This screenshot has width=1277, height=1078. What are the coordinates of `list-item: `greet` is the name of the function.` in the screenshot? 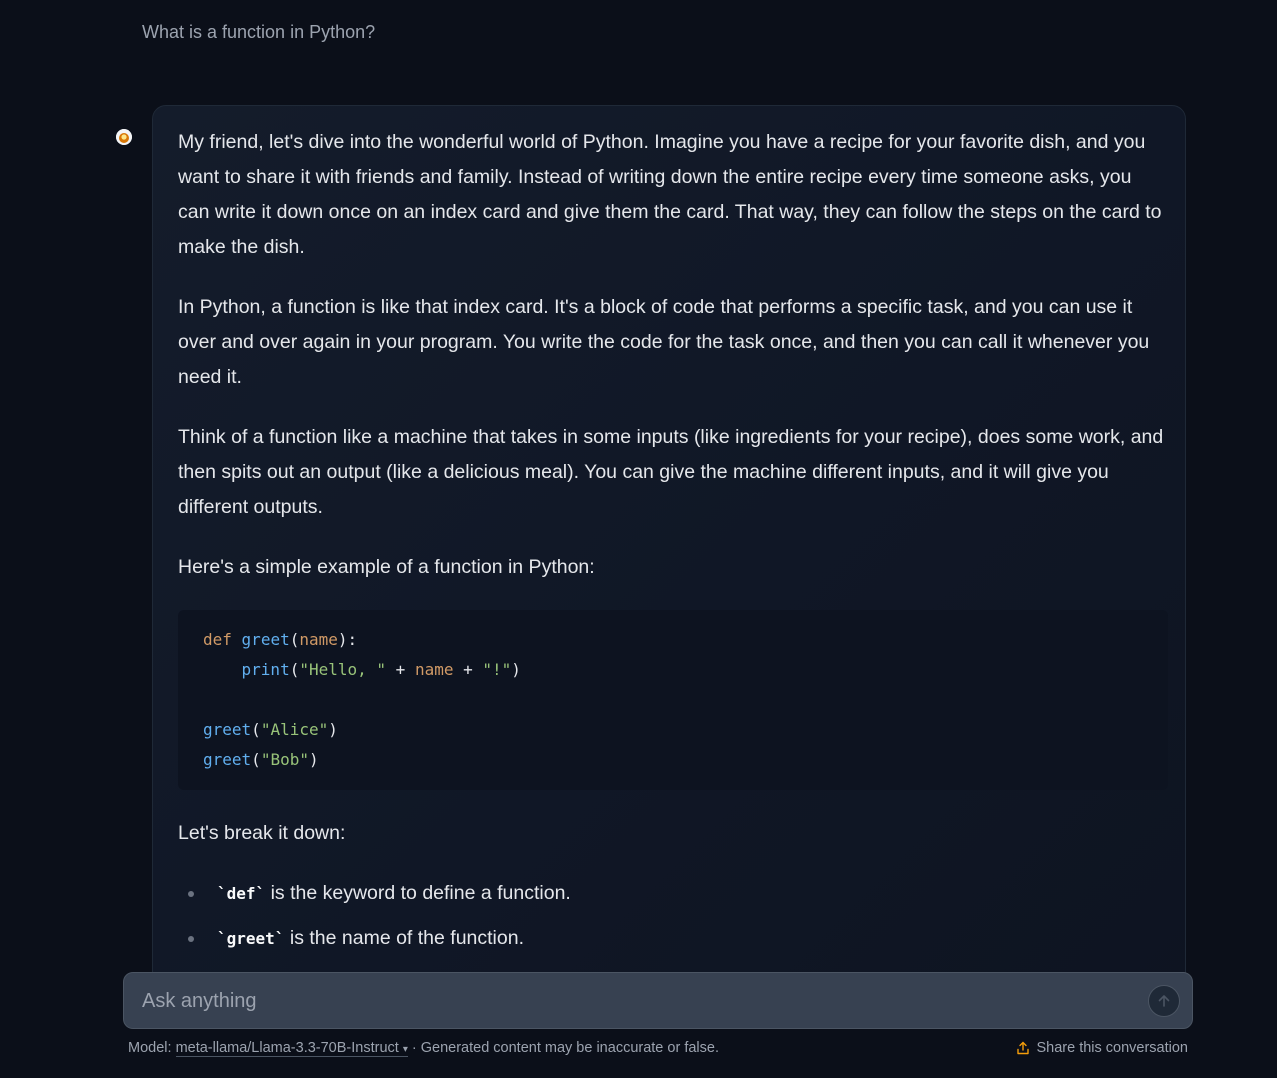 It's located at (678, 938).